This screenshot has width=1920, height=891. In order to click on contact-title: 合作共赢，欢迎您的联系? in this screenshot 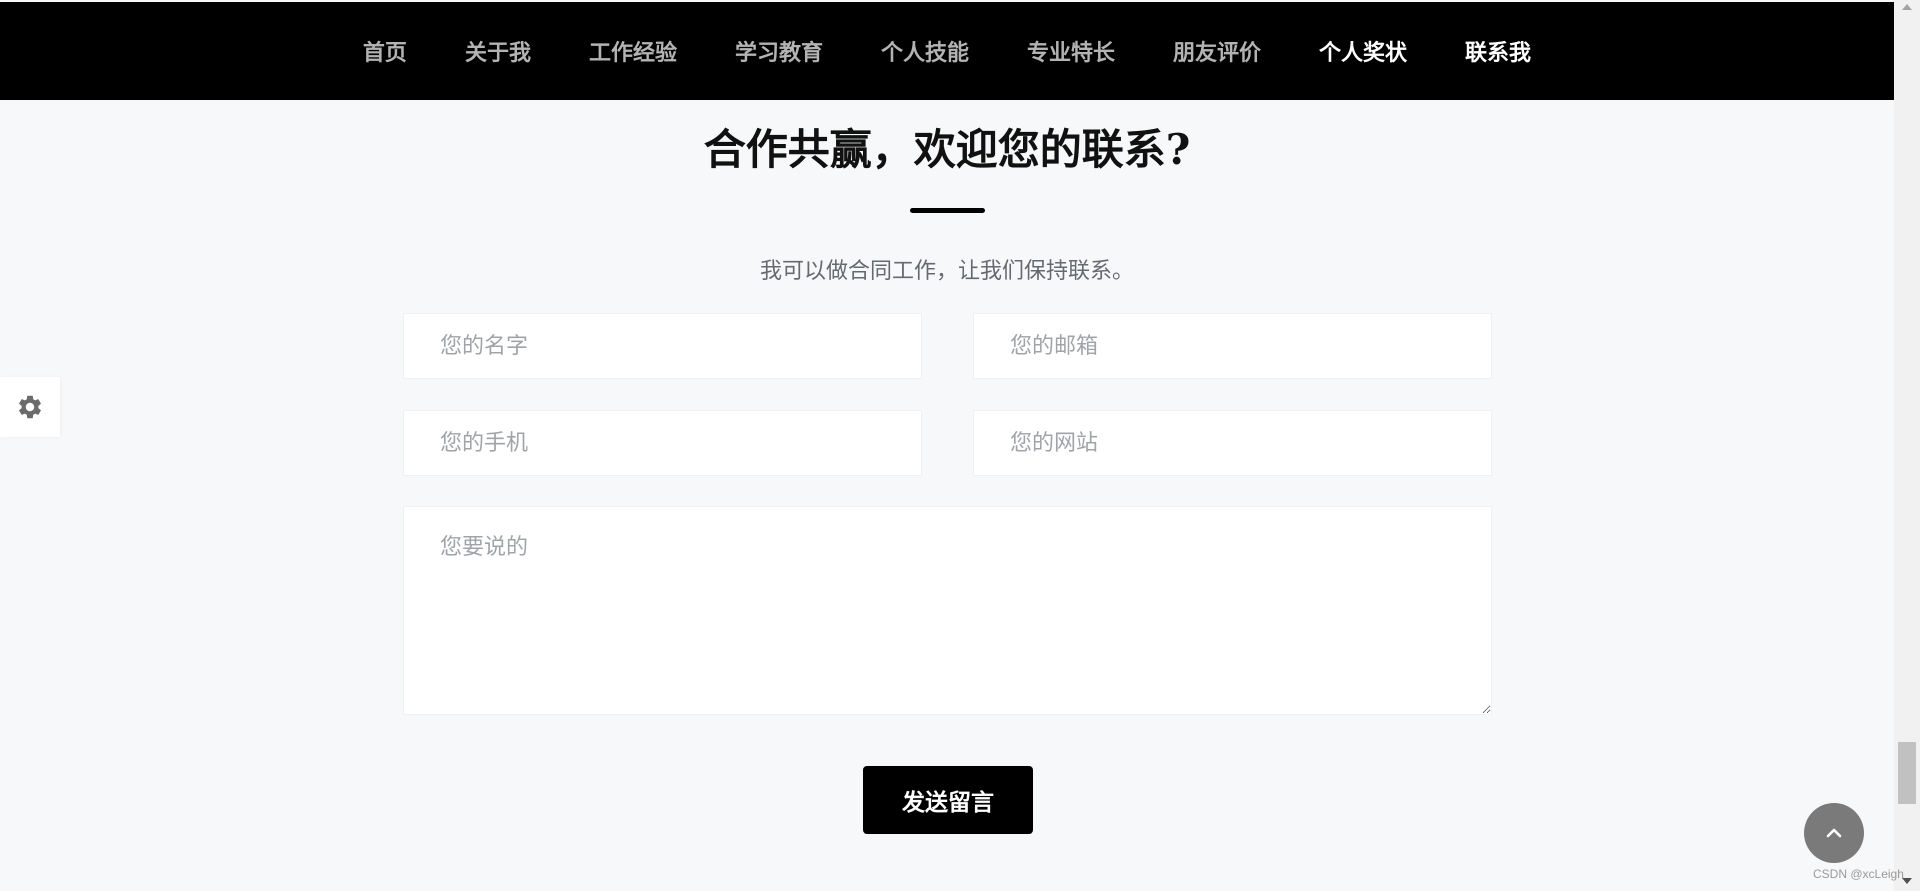, I will do `click(947, 149)`.